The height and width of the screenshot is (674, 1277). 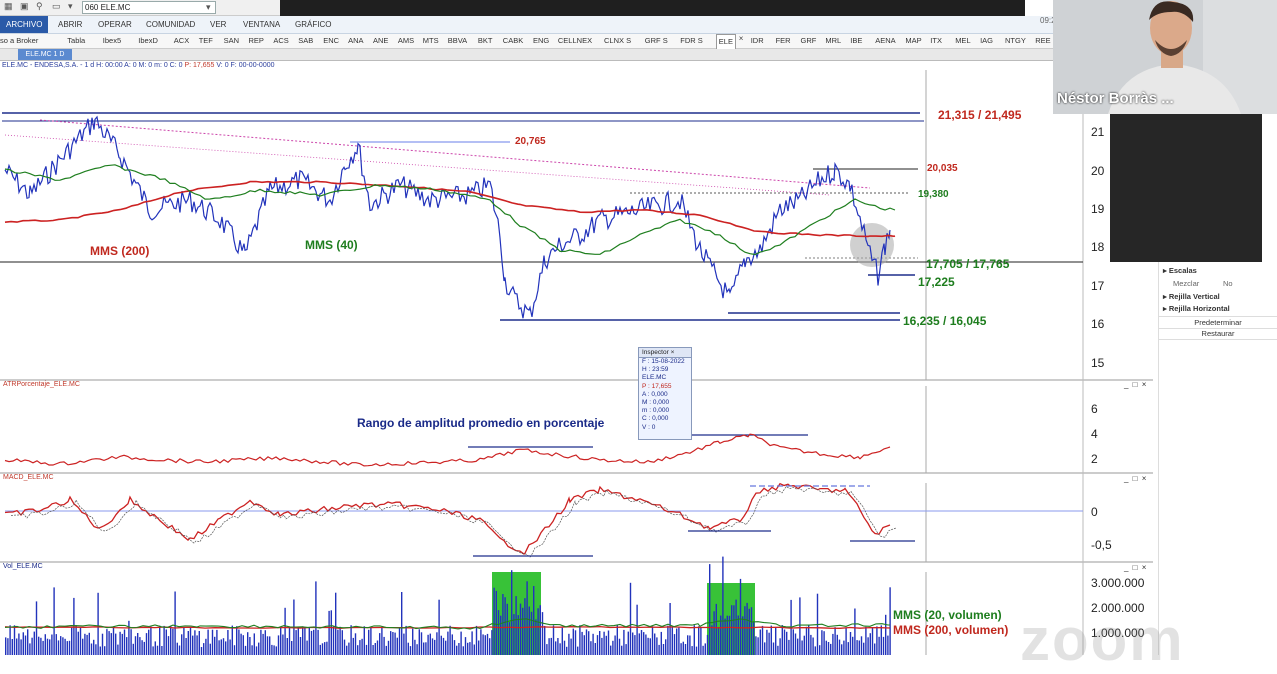 What do you see at coordinates (76, 41) in the screenshot?
I see `ticker-tab-tabla: Tabla` at bounding box center [76, 41].